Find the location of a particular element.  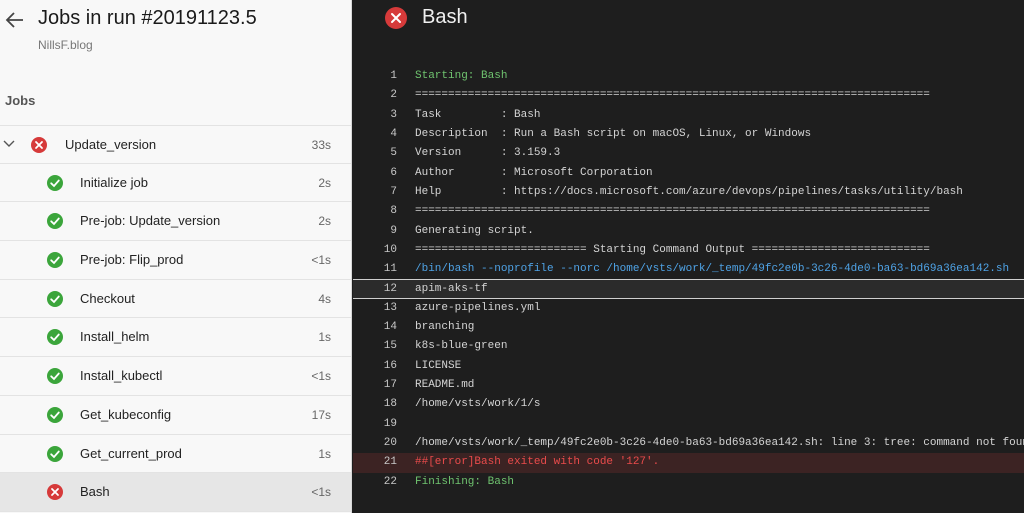

line-number: 17 is located at coordinates (390, 385).